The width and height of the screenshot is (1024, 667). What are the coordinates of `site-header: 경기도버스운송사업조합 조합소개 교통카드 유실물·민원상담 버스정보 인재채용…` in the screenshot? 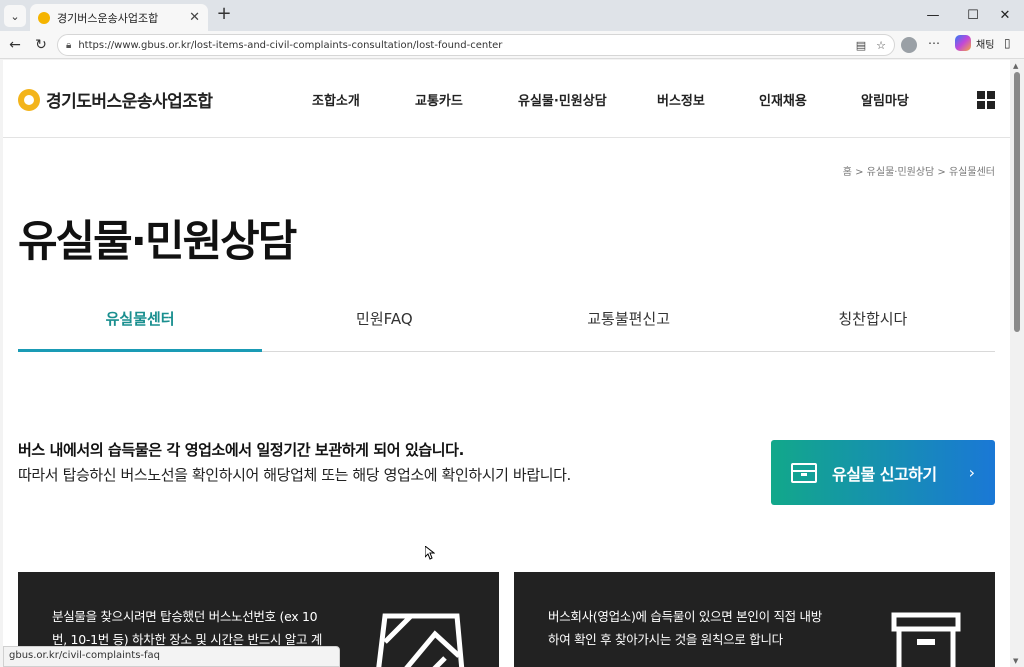 It's located at (506, 99).